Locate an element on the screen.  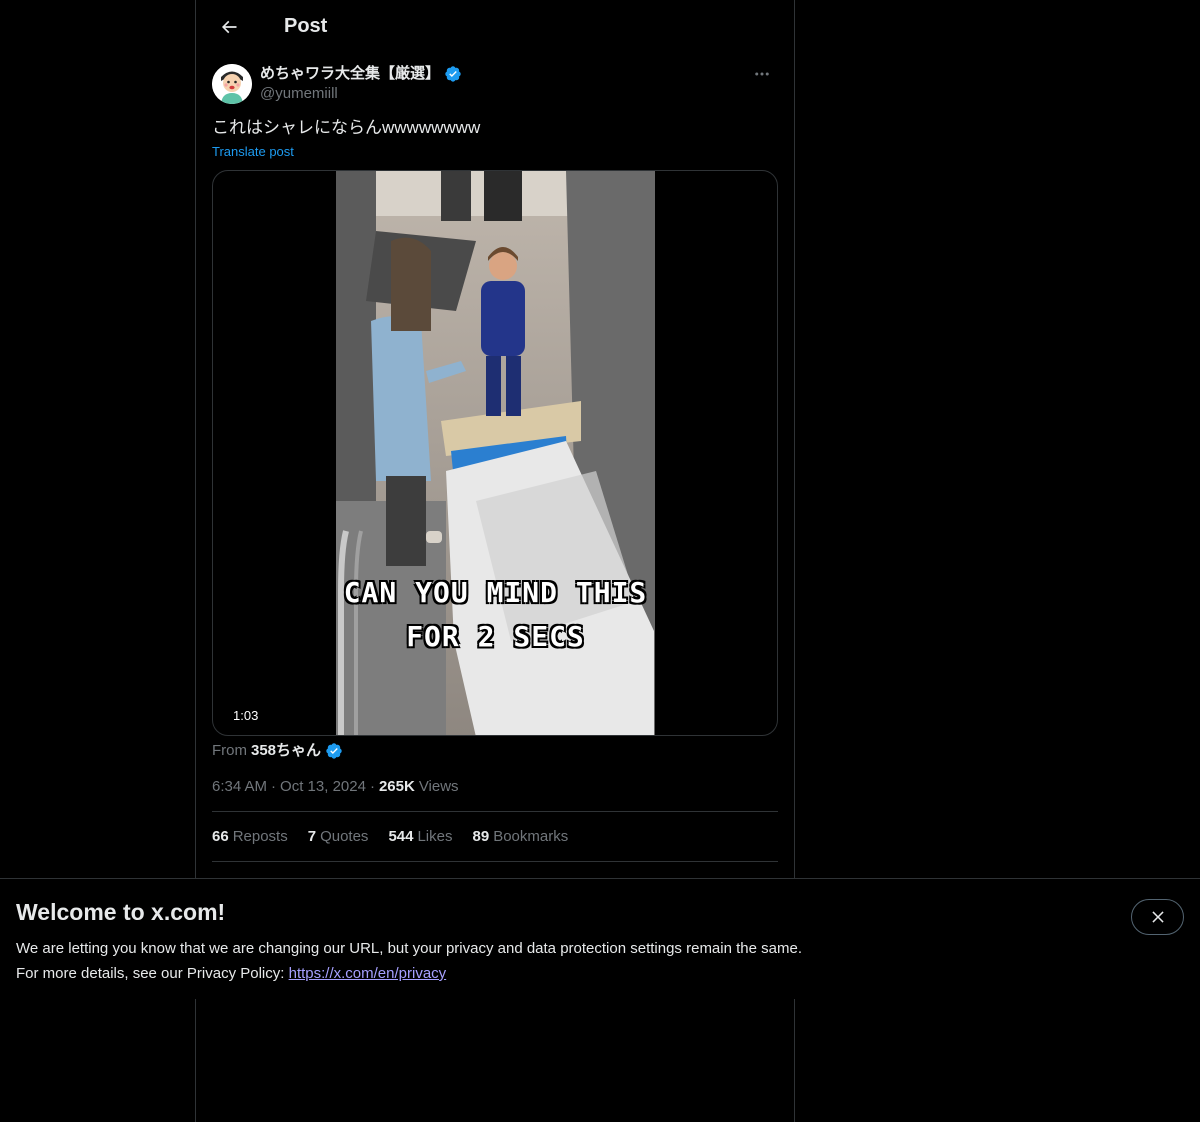
close-icon is located at coordinates (1157, 917).